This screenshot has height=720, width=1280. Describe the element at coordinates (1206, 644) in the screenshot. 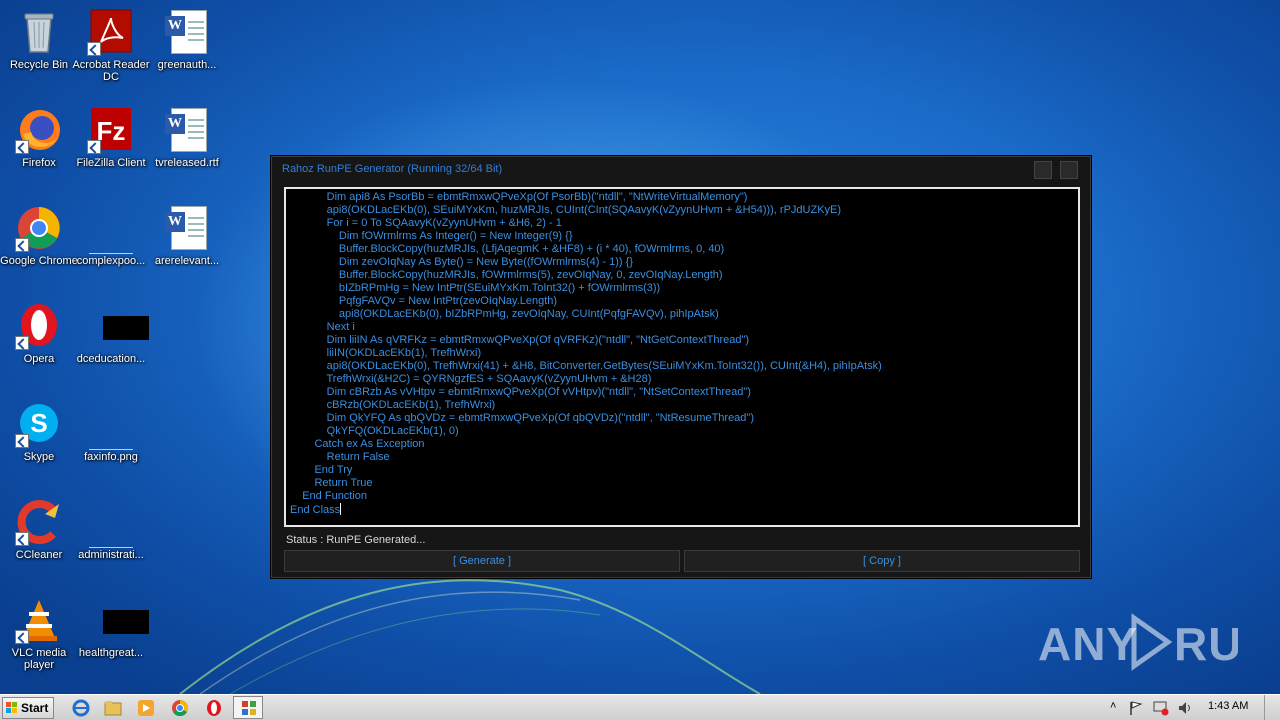

I see `svg-text: RUN` at that location.